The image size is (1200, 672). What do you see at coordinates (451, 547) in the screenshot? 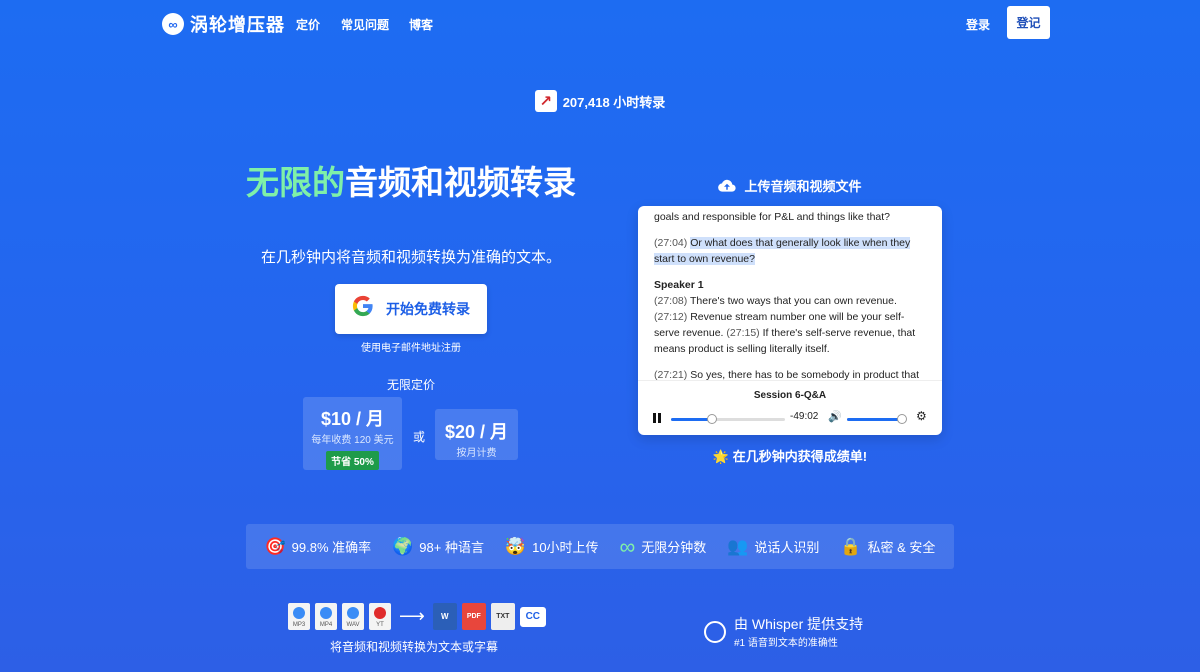
I see `feature-label: 98+ 种语言` at bounding box center [451, 547].